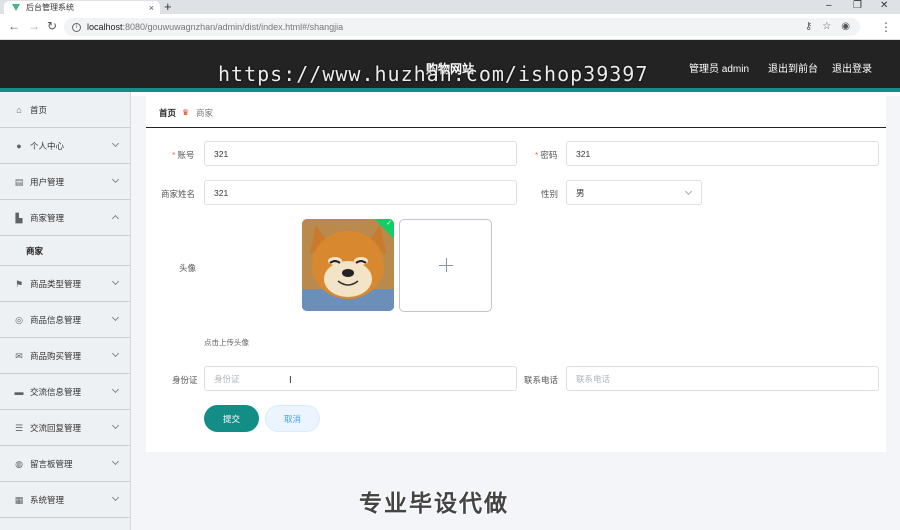 This screenshot has height=530, width=900. I want to click on avatar-upload-button, so click(445, 265).